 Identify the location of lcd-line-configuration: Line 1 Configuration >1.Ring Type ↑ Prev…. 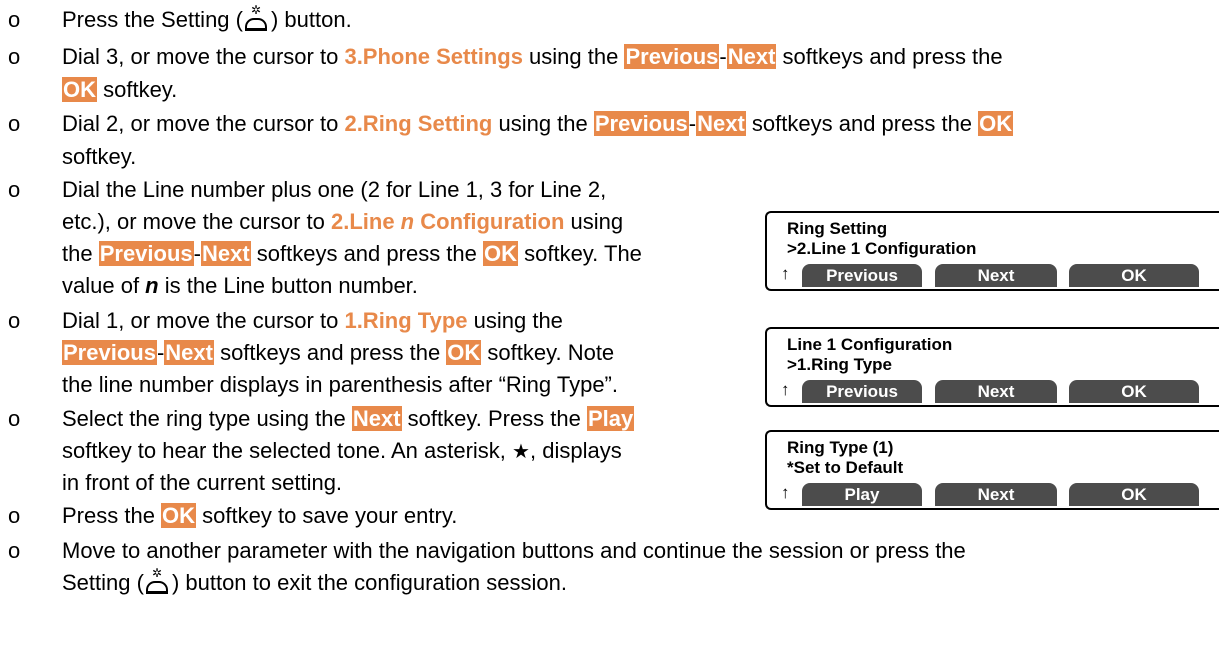
(992, 367).